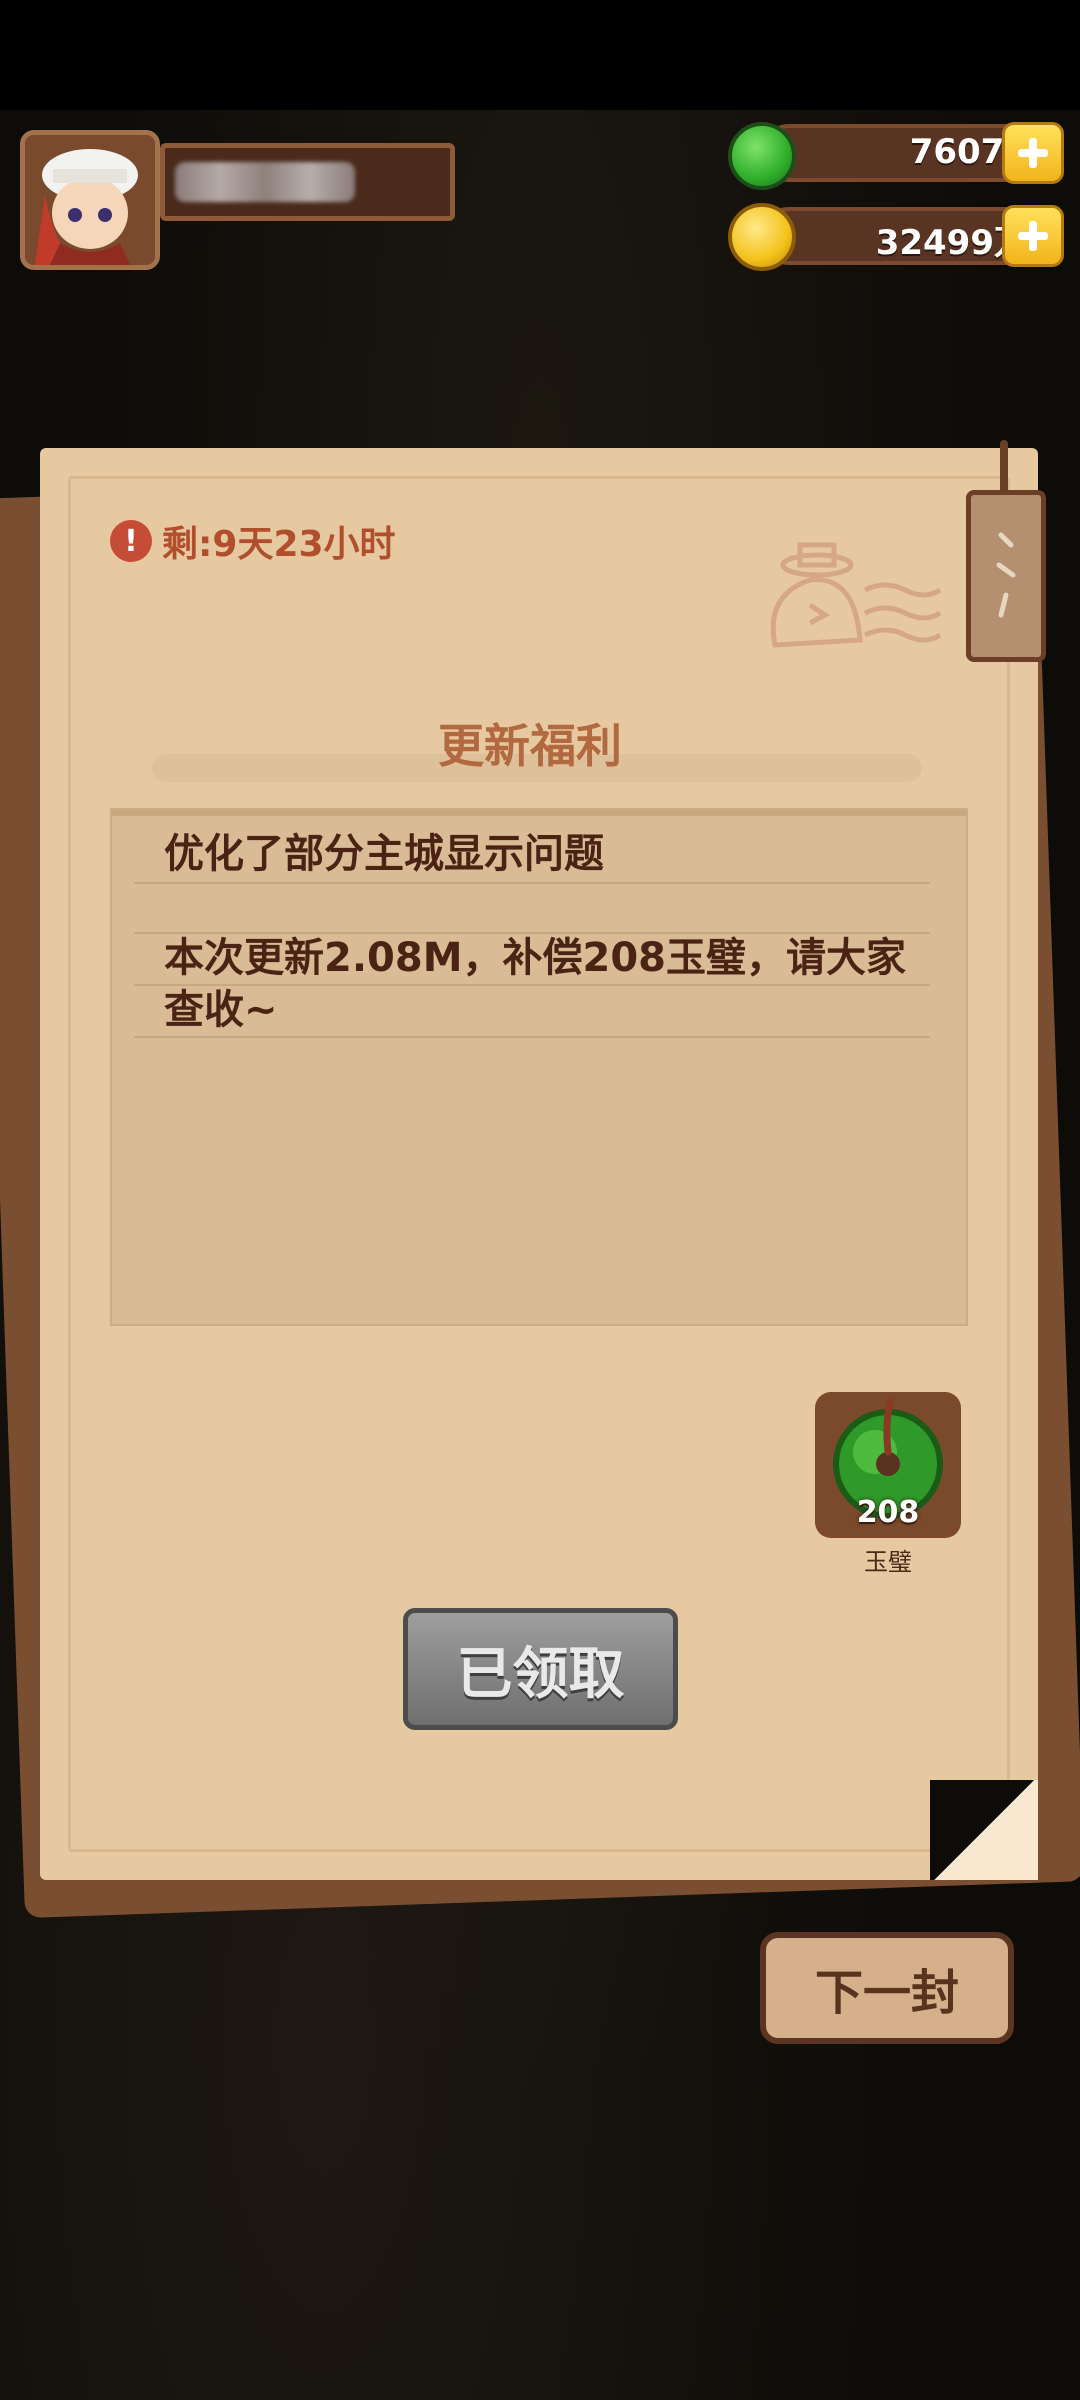 This screenshot has width=1080, height=2400. What do you see at coordinates (887, 1988) in the screenshot?
I see `next-letter-button: 下一封` at bounding box center [887, 1988].